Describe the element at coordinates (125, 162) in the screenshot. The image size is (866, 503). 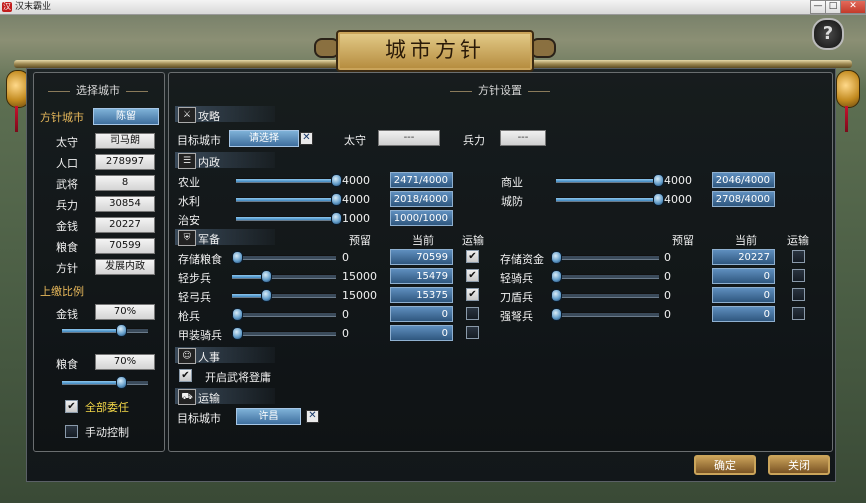
I see `population-value: 278997` at that location.